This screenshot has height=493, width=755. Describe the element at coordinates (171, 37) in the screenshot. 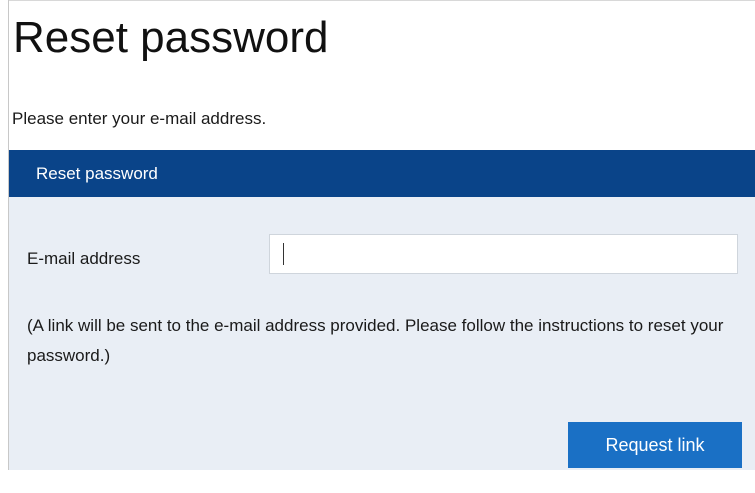

I see `page-title: Reset password` at that location.